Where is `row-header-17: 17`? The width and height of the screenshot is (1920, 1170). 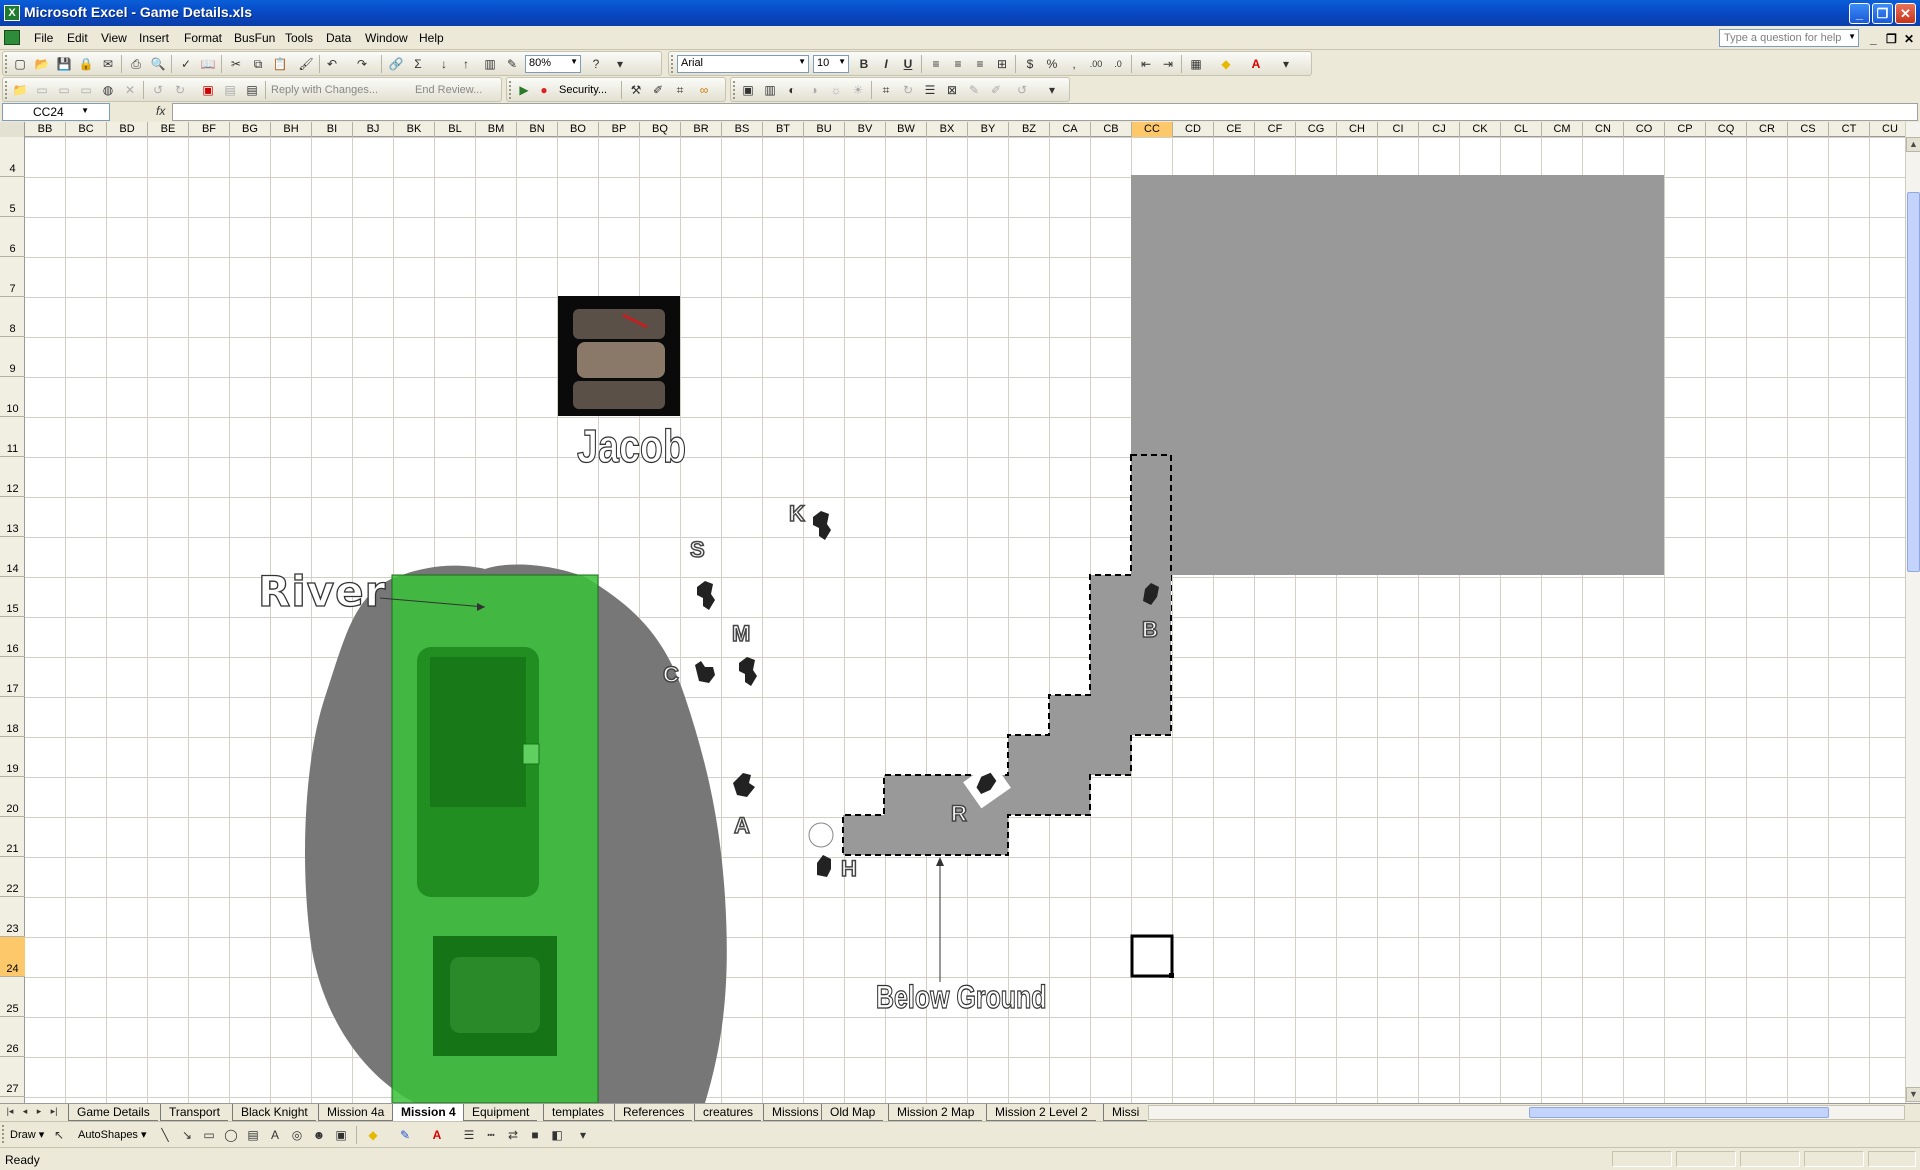
row-header-17: 17 is located at coordinates (12, 677).